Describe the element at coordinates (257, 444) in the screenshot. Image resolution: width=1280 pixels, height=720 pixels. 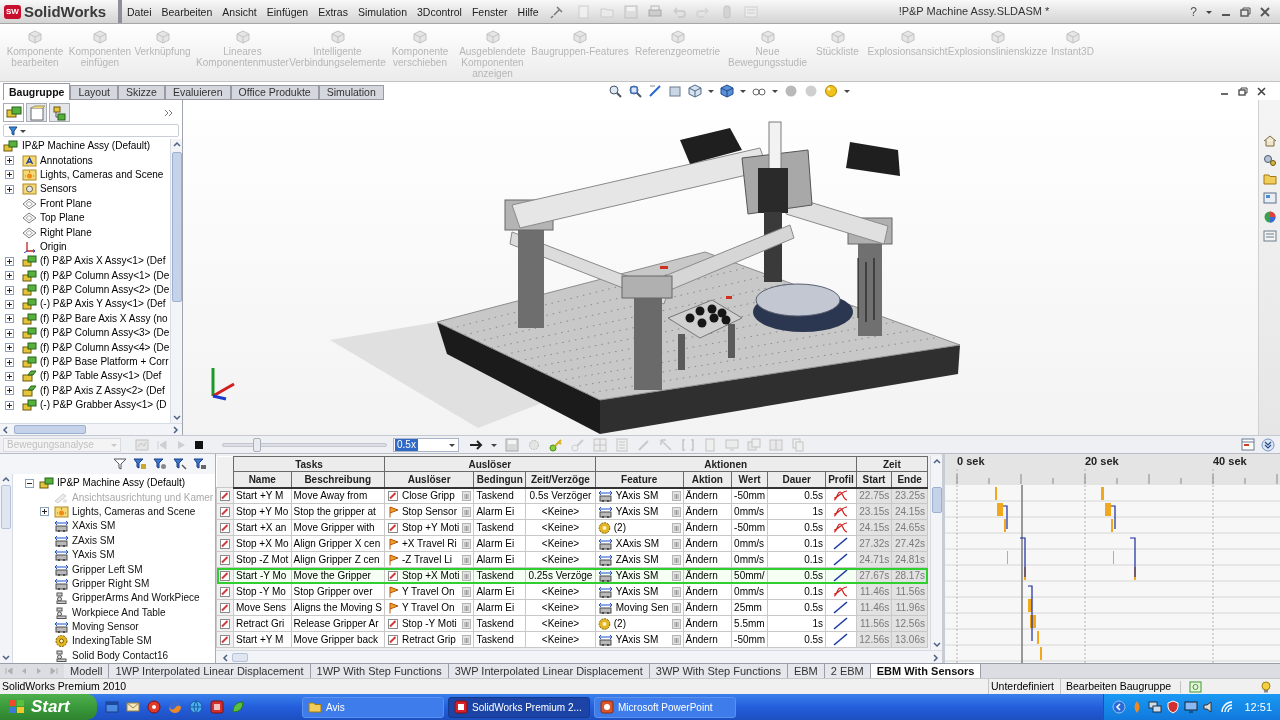
I see `slider-thumb` at that location.